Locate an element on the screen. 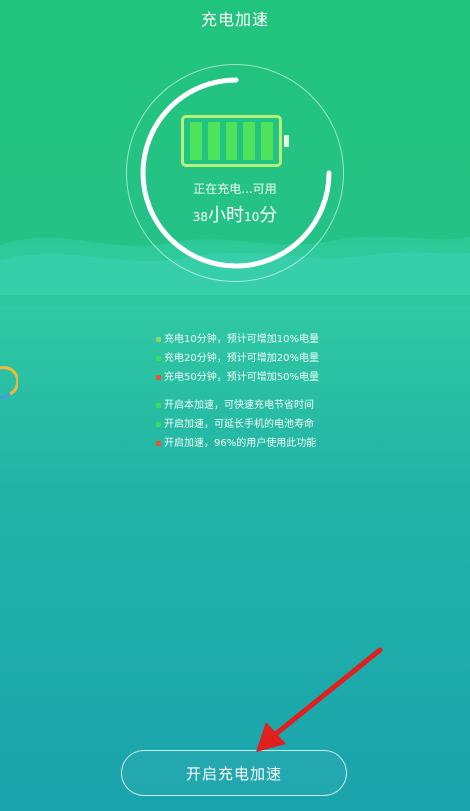  tip-item: 充电50分钟，预计可增加50%电量 is located at coordinates (237, 377).